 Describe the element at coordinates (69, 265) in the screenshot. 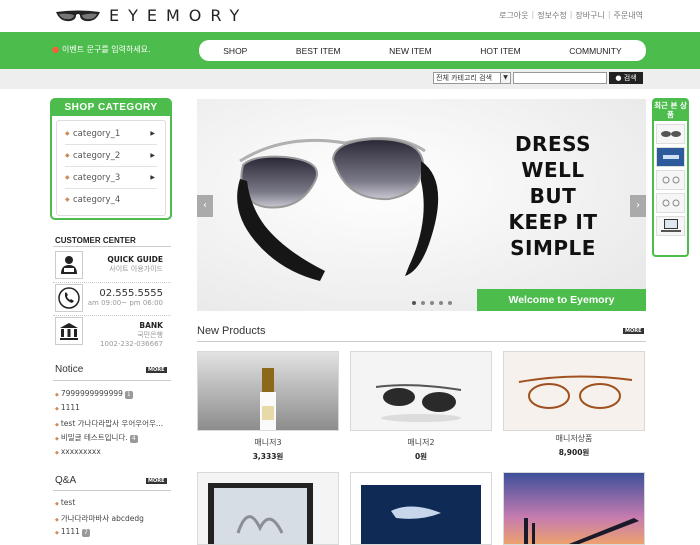

I see `people-icon` at that location.